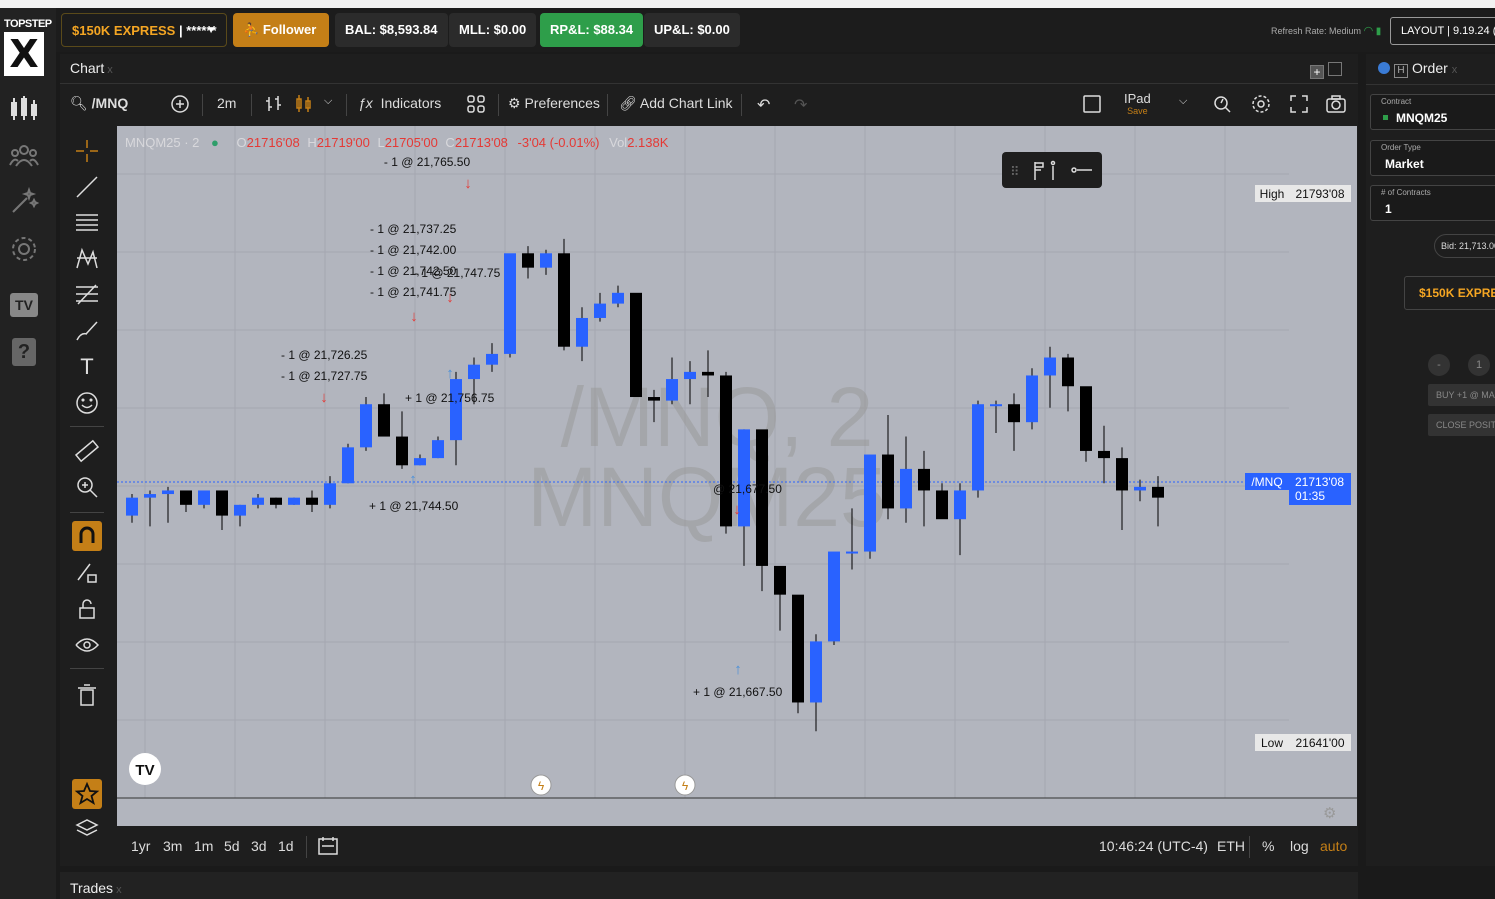 Image resolution: width=1495 pixels, height=899 pixels. Describe the element at coordinates (87, 829) in the screenshot. I see `layers-icon` at that location.